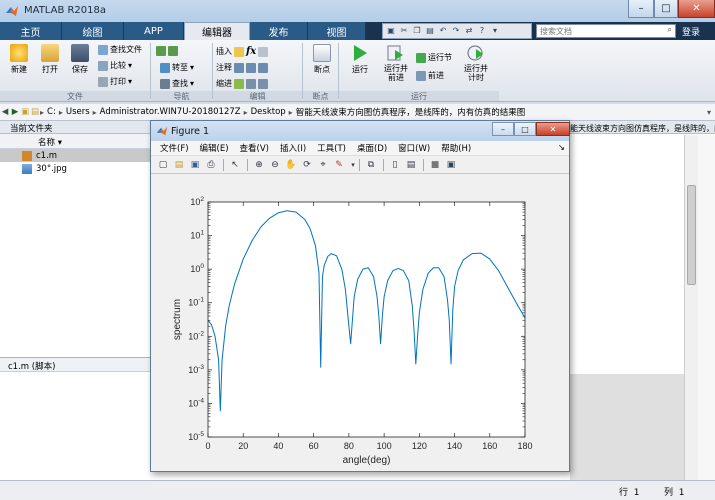  I want to click on close-button: ✕, so click(696, 9).